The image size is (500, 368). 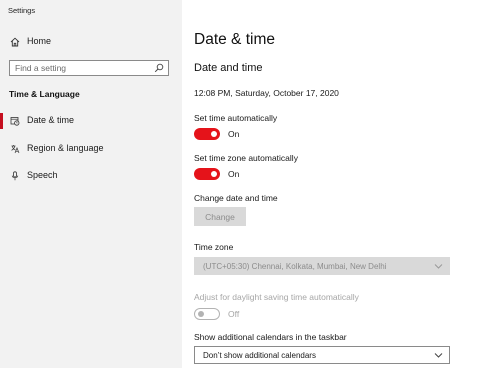 I want to click on search-input, so click(x=82, y=68).